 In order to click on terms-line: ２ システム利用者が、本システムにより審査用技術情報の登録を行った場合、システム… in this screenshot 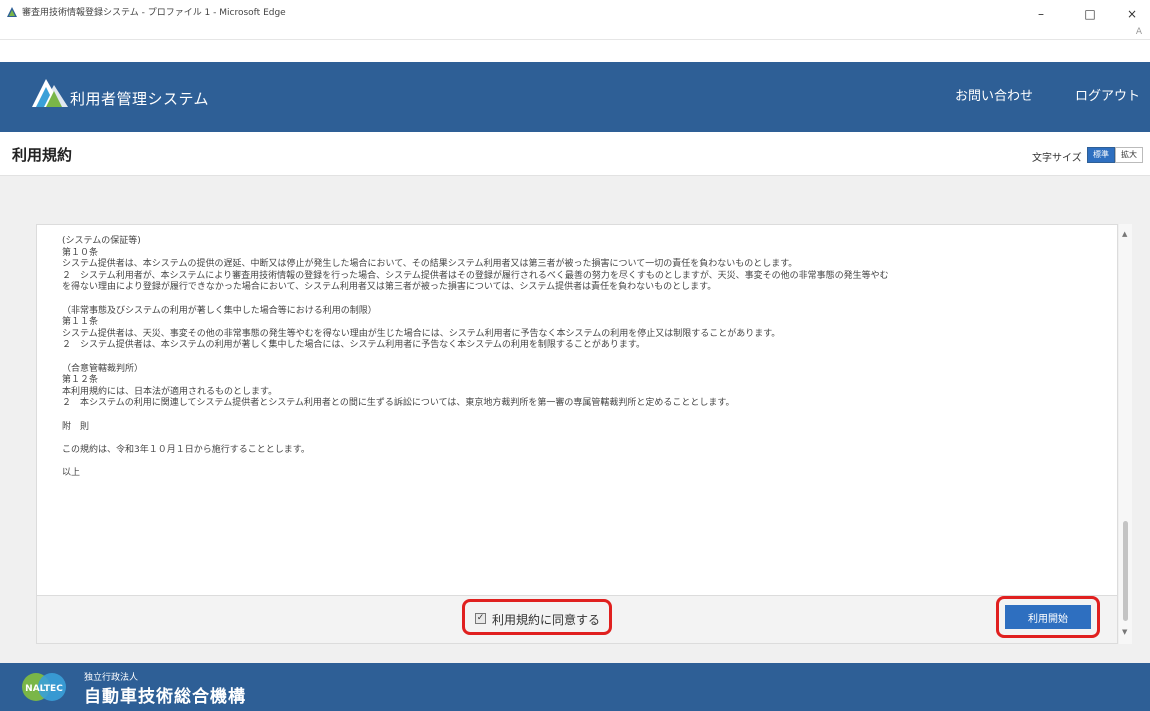, I will do `click(475, 275)`.